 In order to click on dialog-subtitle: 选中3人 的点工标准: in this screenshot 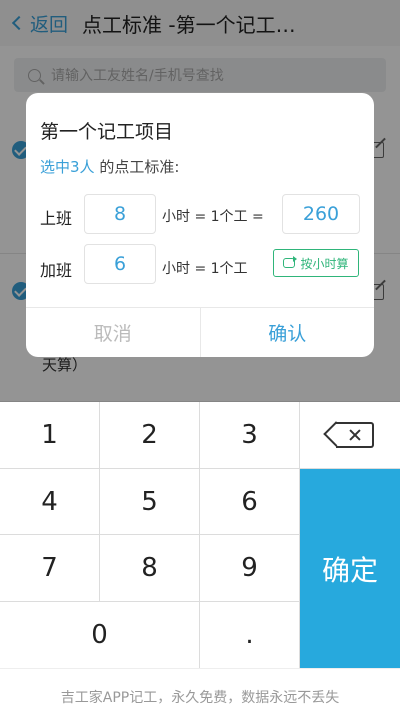, I will do `click(109, 166)`.